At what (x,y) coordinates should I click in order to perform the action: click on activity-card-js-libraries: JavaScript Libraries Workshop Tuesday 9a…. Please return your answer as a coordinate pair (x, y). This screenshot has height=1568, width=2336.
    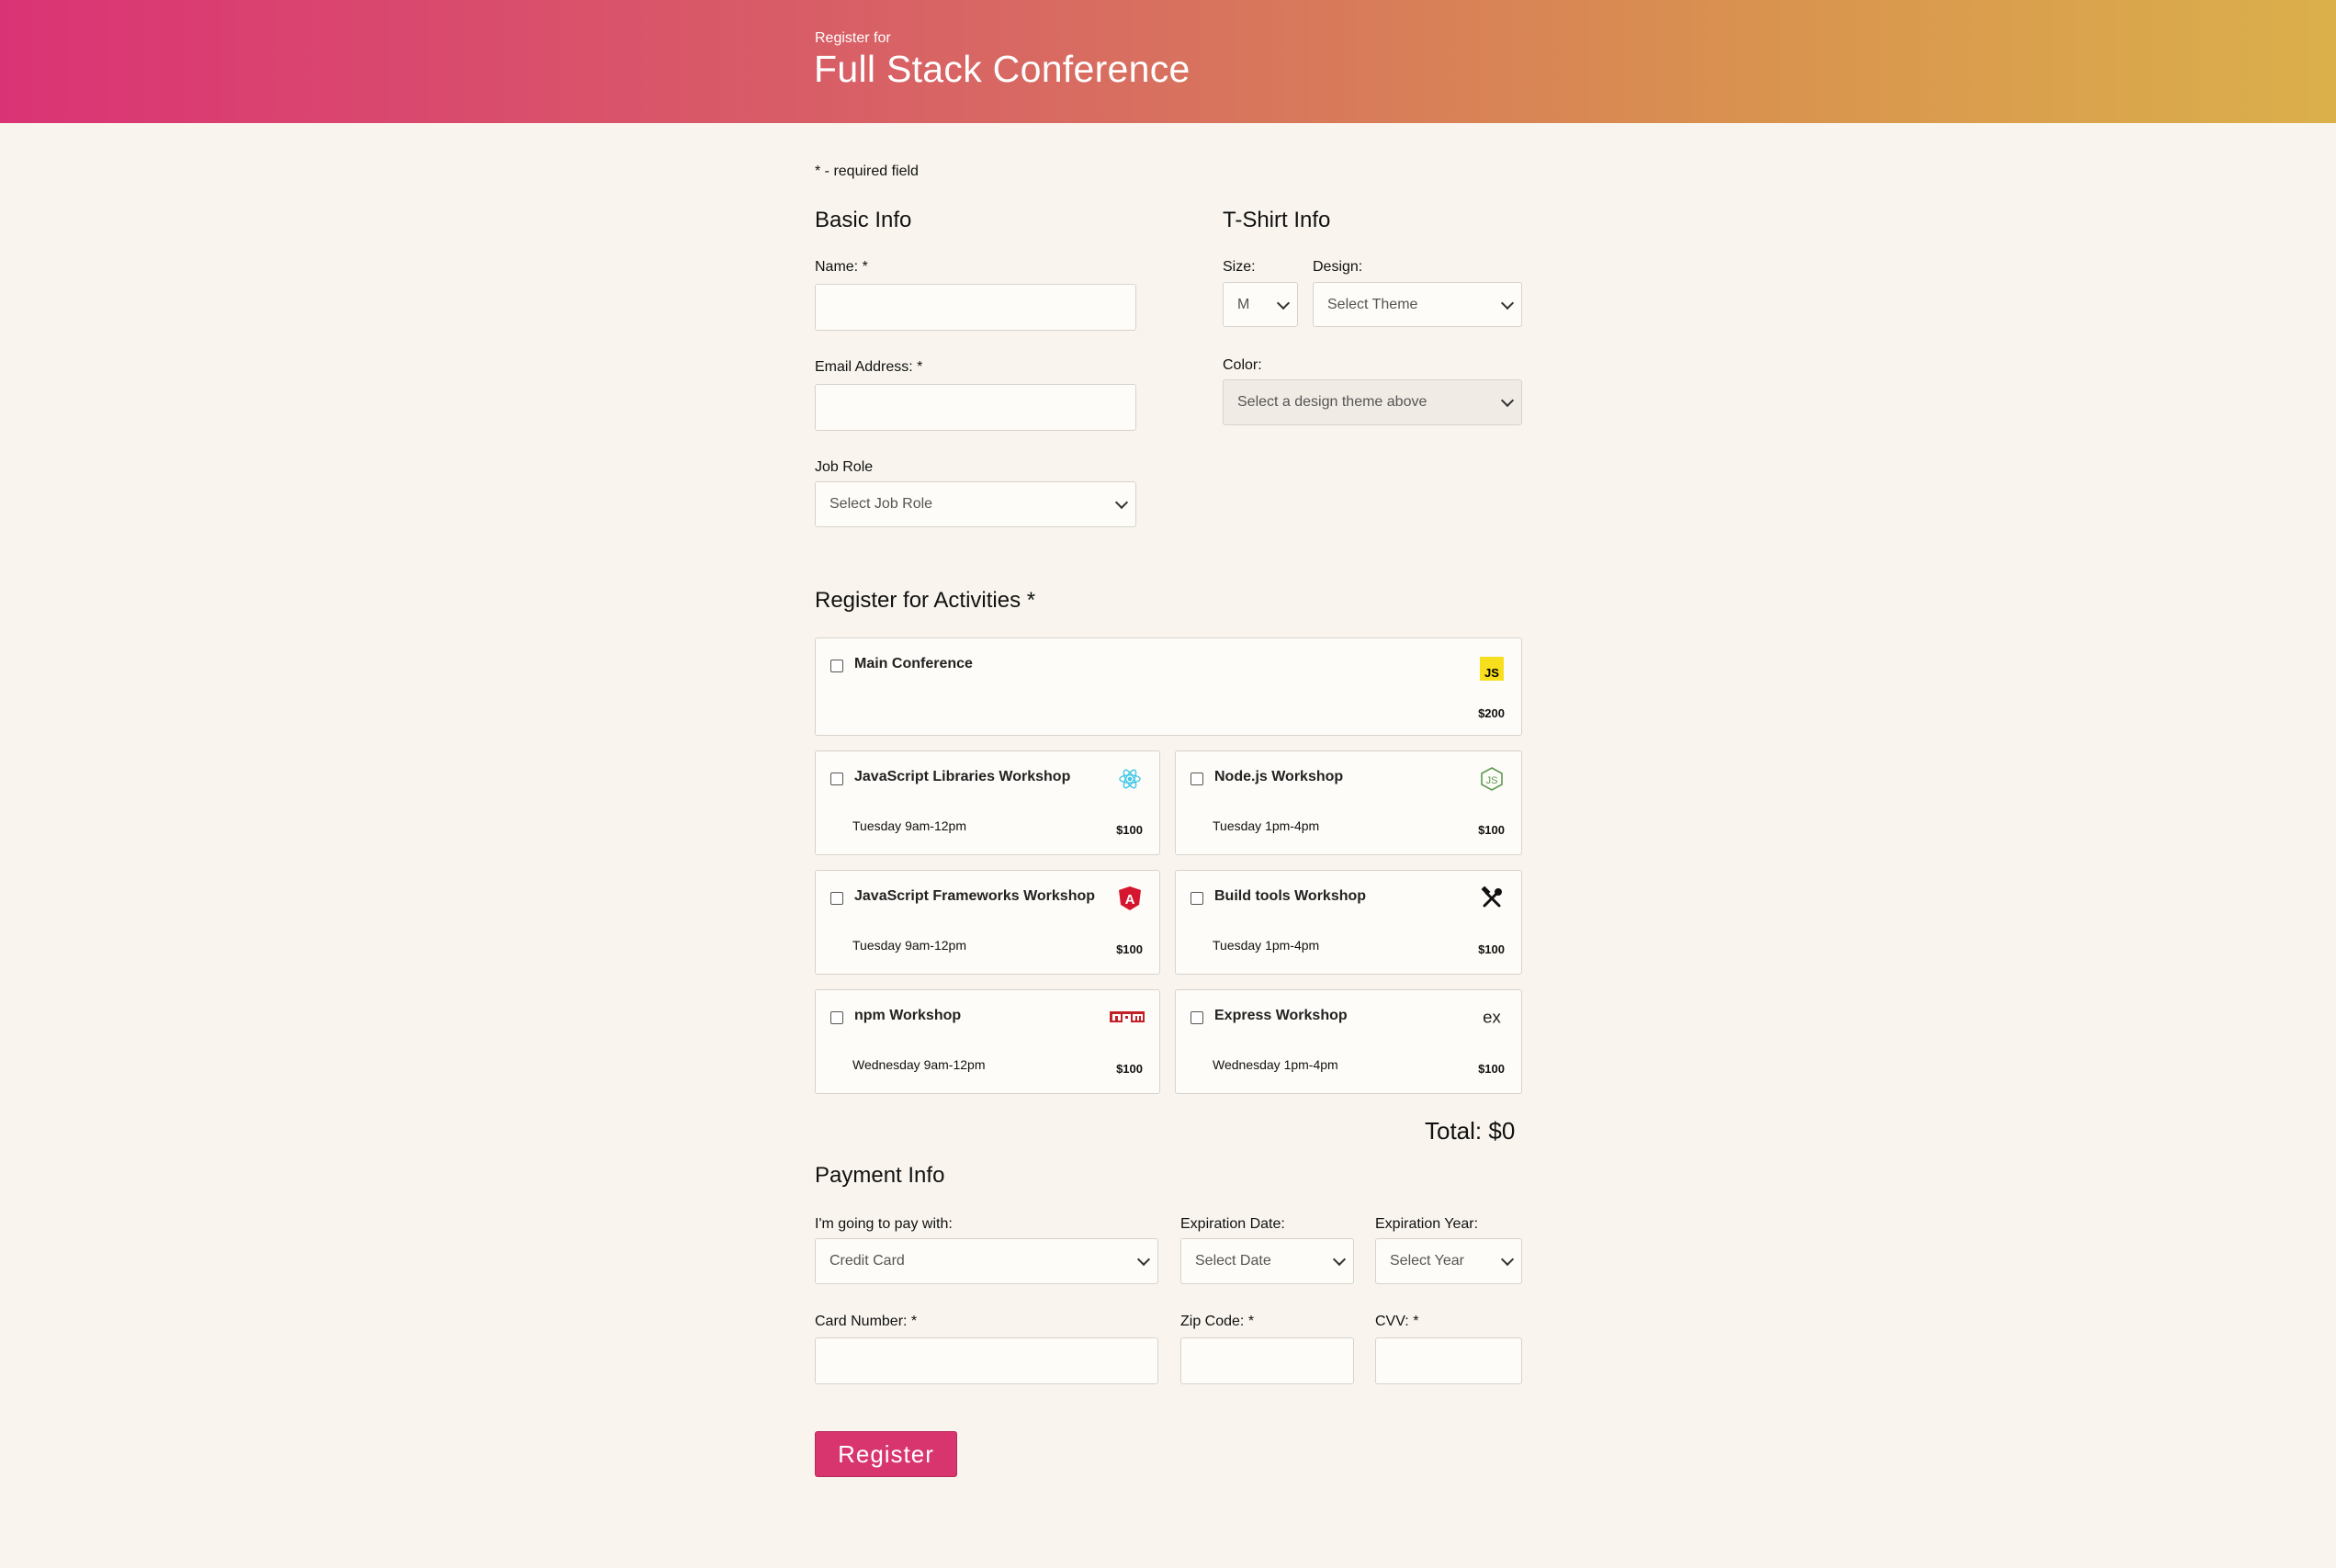
    Looking at the image, I should click on (987, 802).